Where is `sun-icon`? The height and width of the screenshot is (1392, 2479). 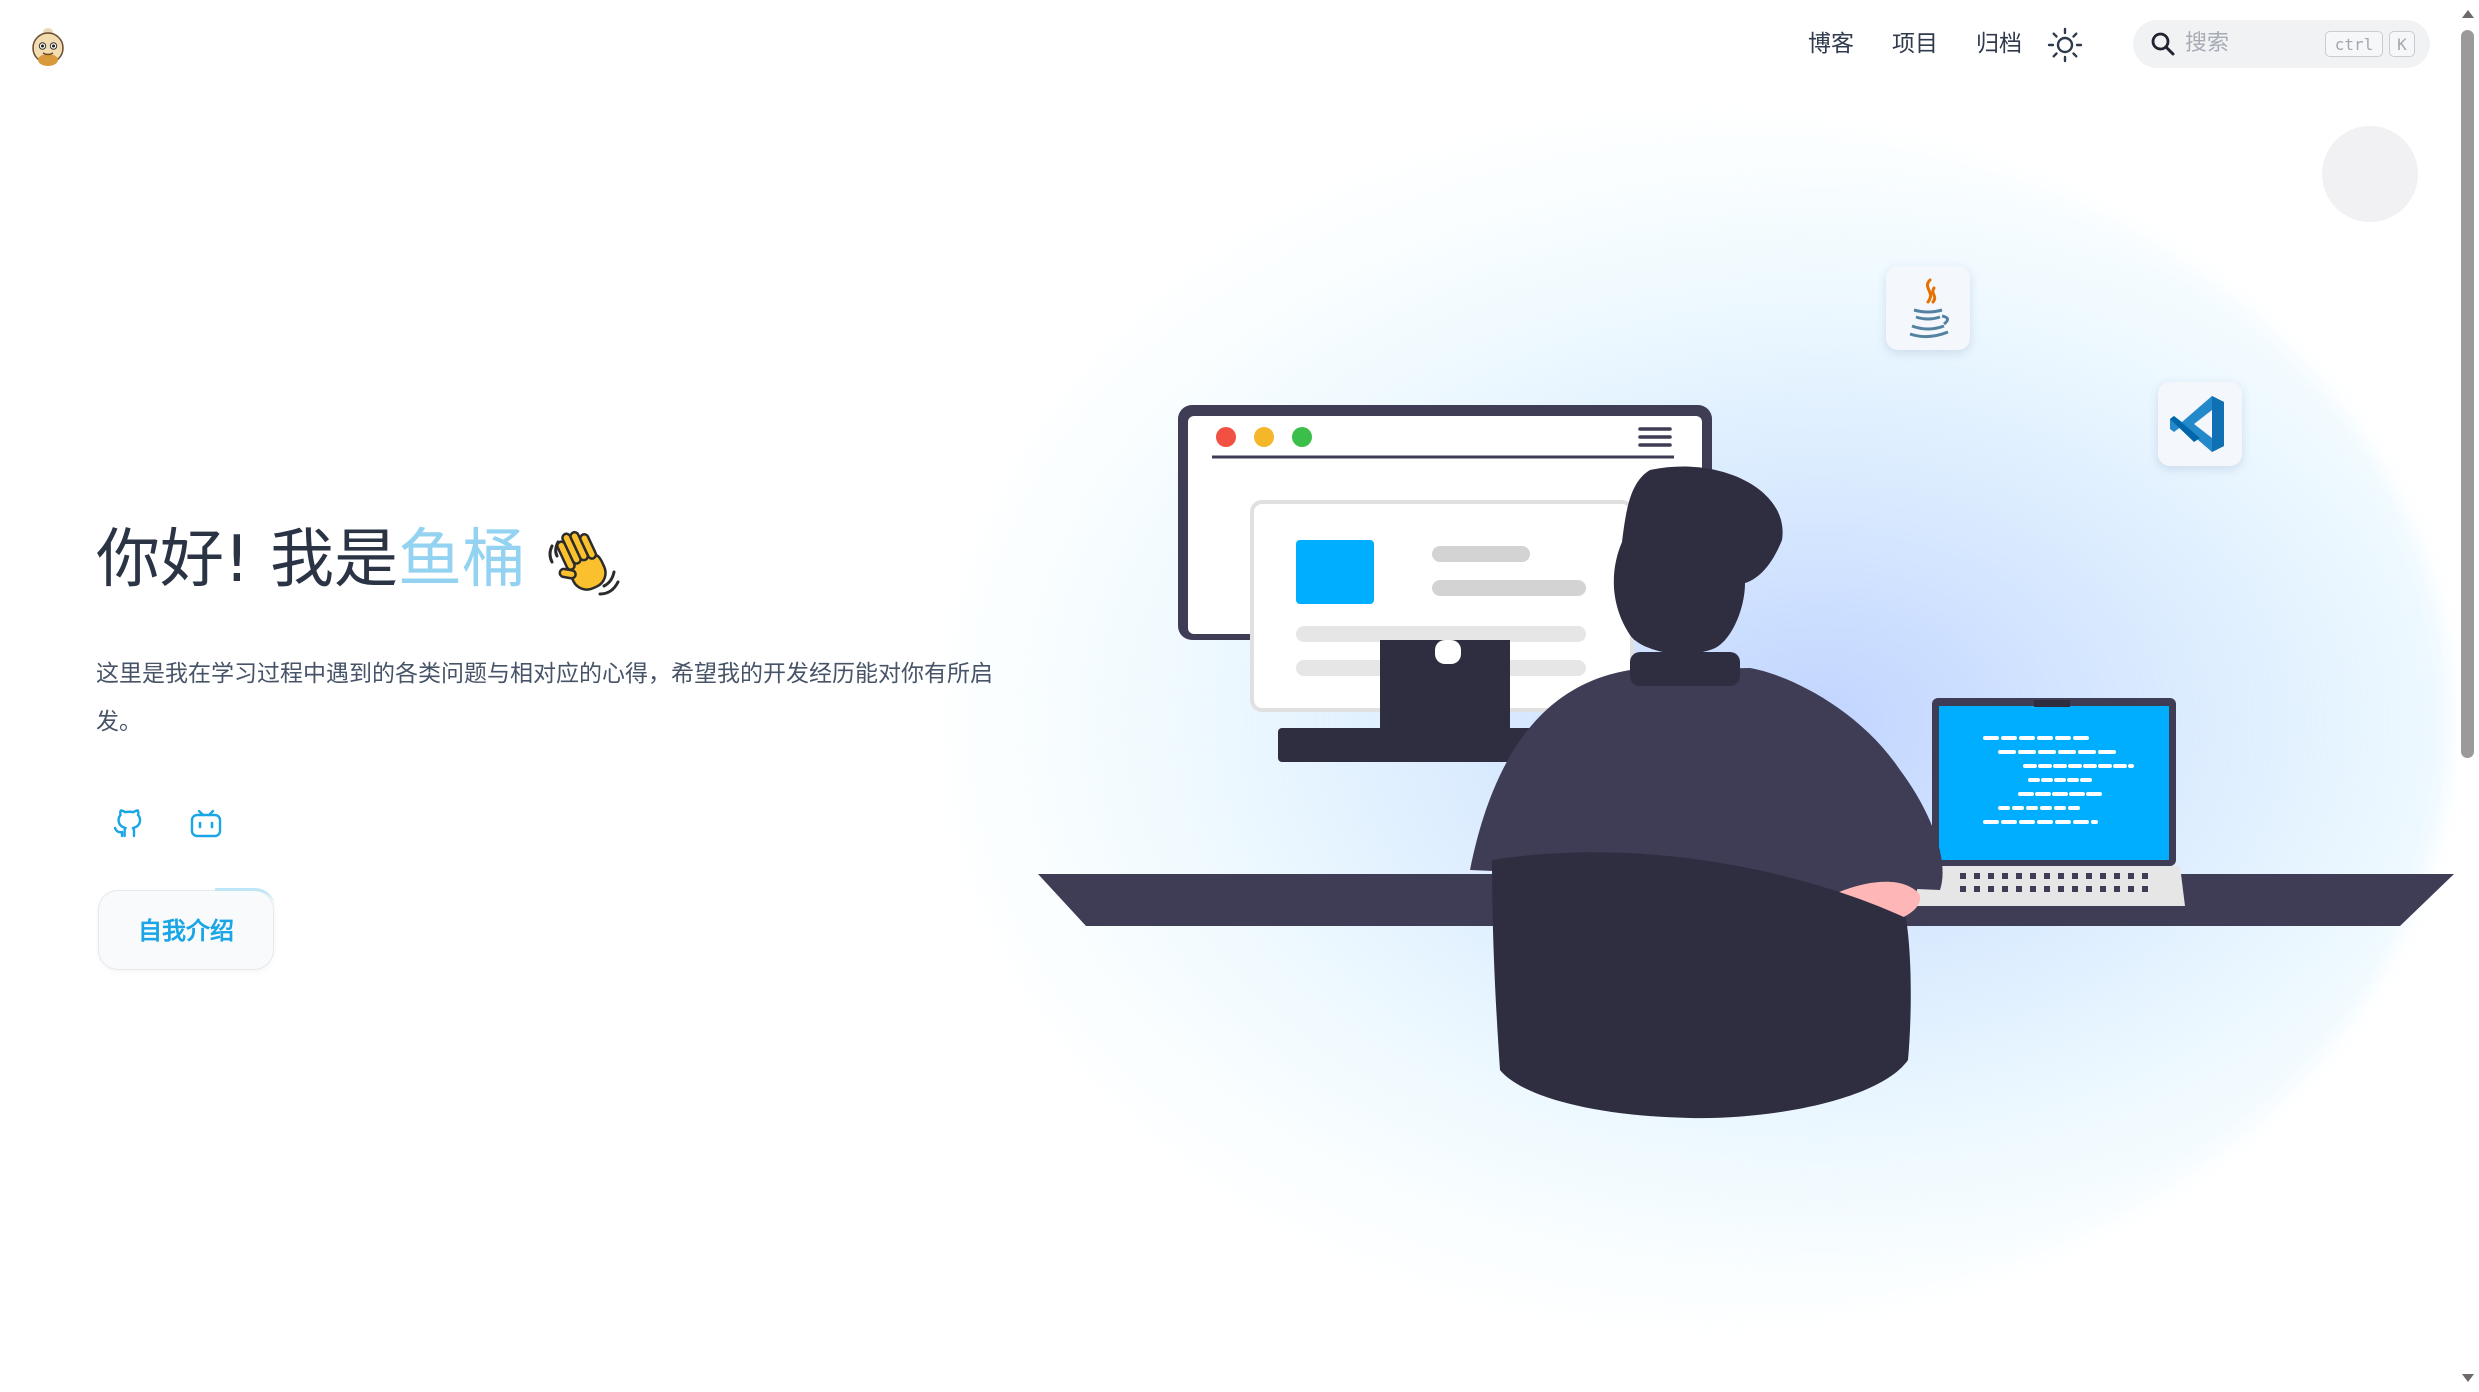
sun-icon is located at coordinates (2065, 45).